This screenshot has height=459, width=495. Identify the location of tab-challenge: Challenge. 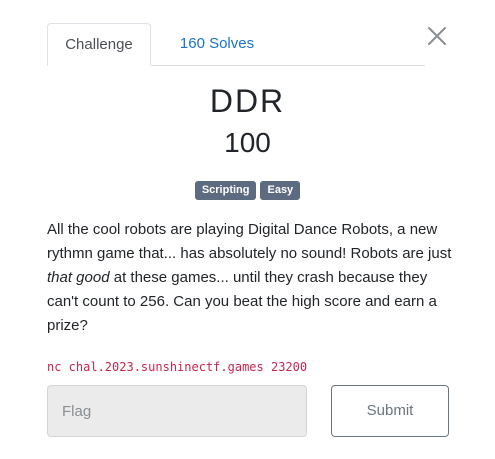
(99, 44).